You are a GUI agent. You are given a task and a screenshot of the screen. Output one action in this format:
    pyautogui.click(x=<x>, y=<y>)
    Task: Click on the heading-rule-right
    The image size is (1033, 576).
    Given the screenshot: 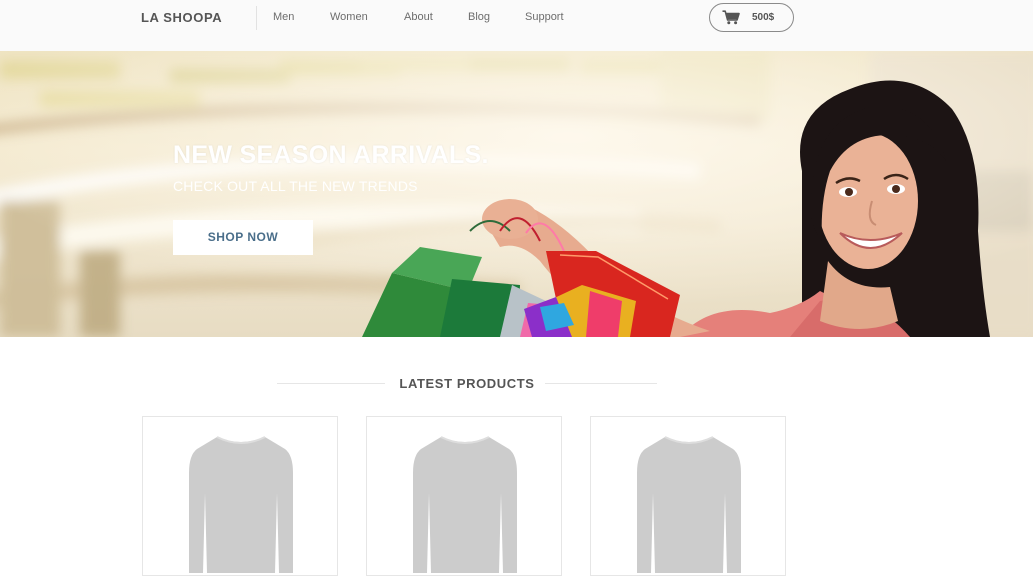 What is the action you would take?
    pyautogui.click(x=601, y=383)
    